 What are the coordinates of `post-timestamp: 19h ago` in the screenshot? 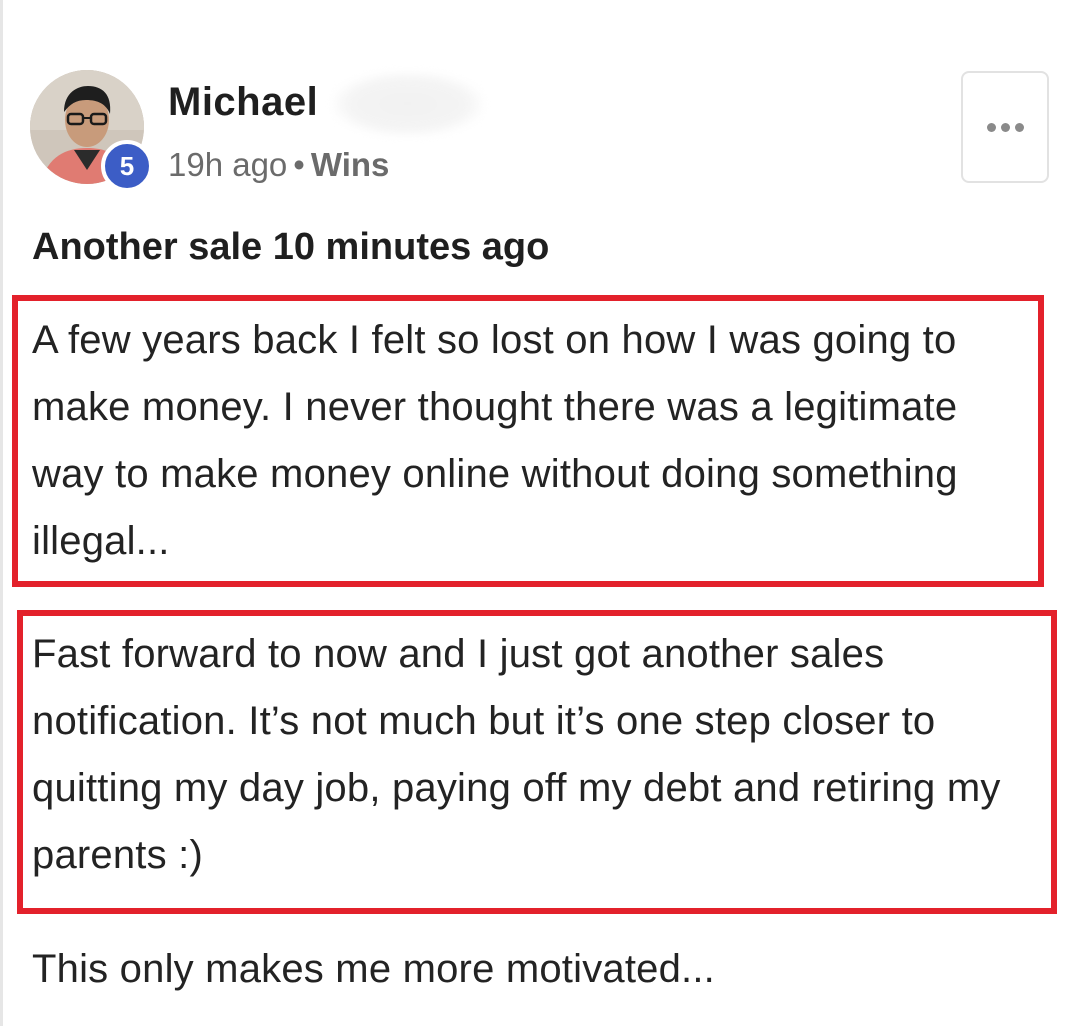 It's located at (228, 164).